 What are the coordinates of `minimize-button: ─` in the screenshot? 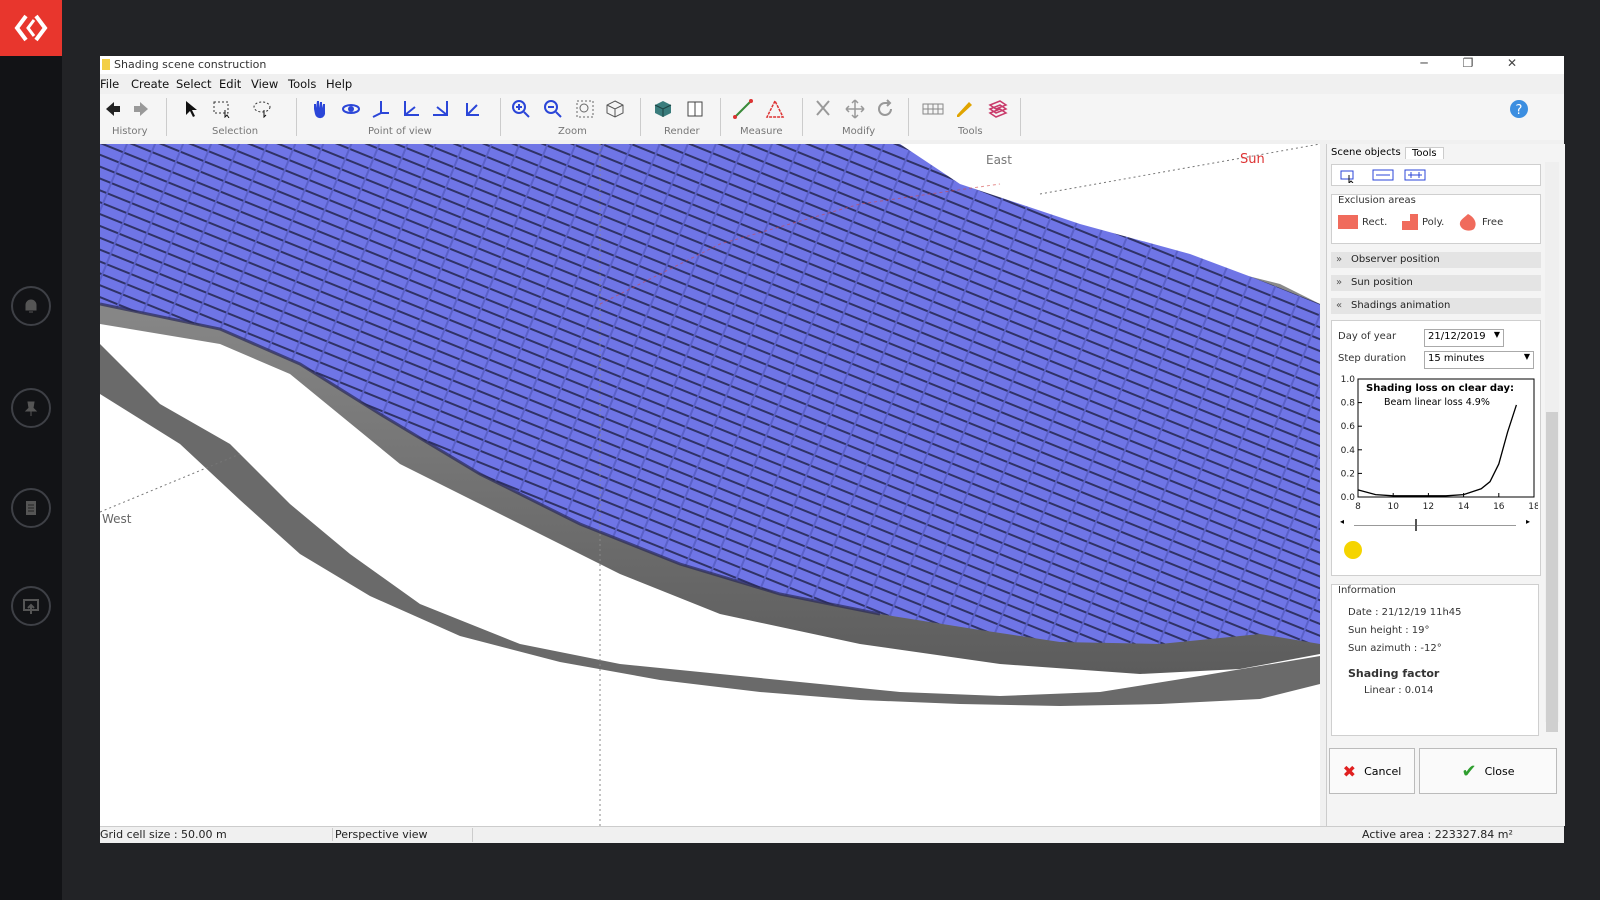 It's located at (1424, 65).